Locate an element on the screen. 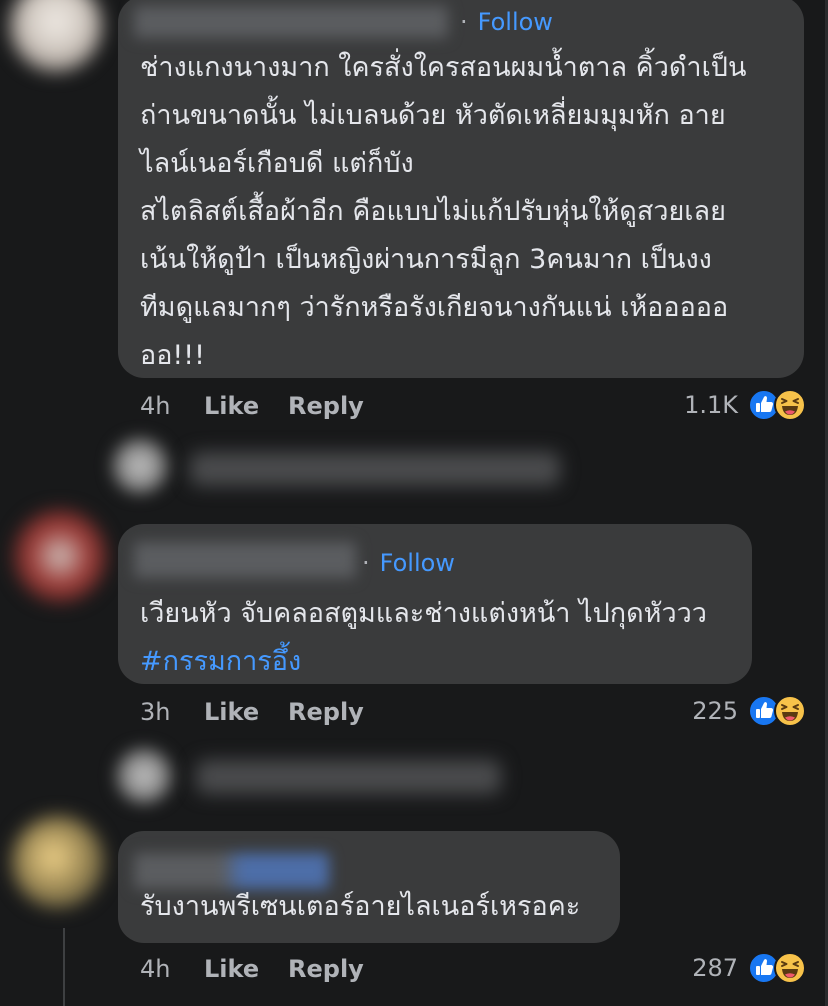 The width and height of the screenshot is (828, 1006). reaction-summary: 287 is located at coordinates (749, 968).